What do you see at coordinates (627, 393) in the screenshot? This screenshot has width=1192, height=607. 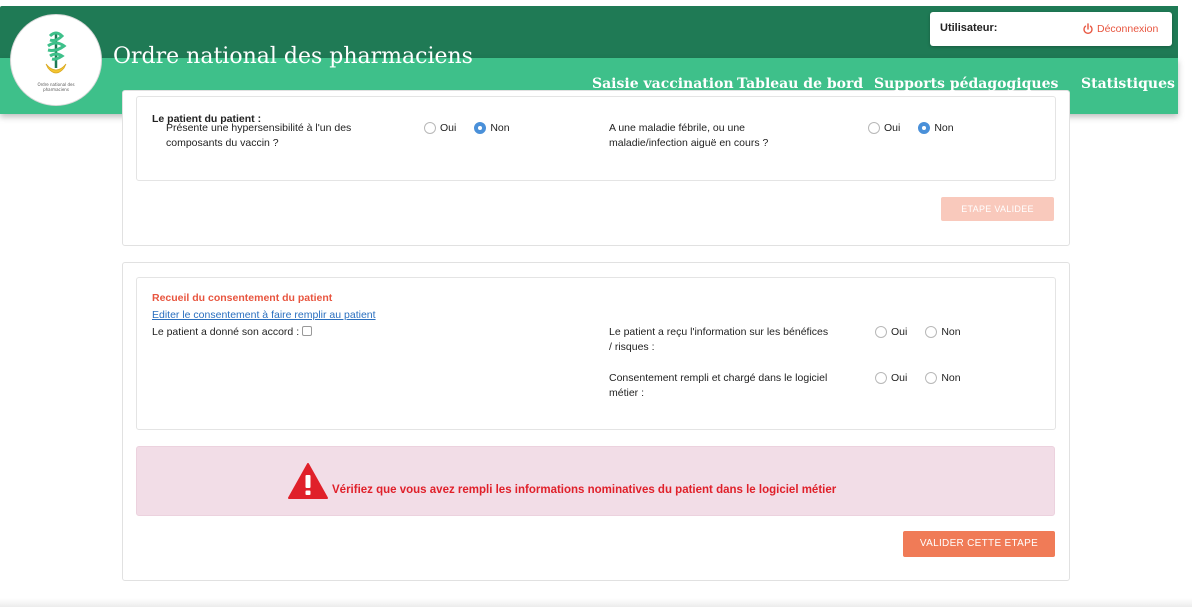 I see `question-software-line2: métier :` at bounding box center [627, 393].